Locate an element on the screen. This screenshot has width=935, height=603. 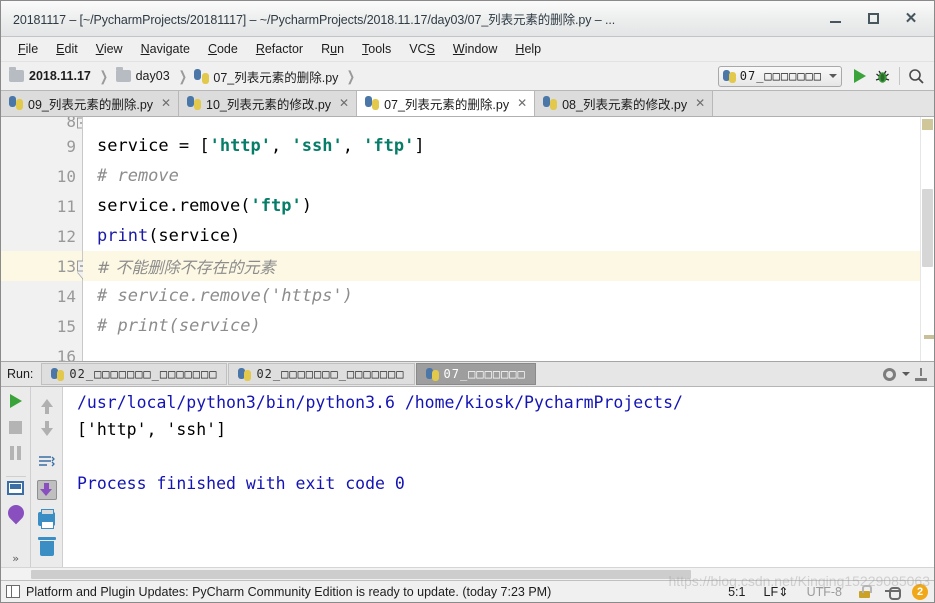
updates-icon is located at coordinates (13, 591).